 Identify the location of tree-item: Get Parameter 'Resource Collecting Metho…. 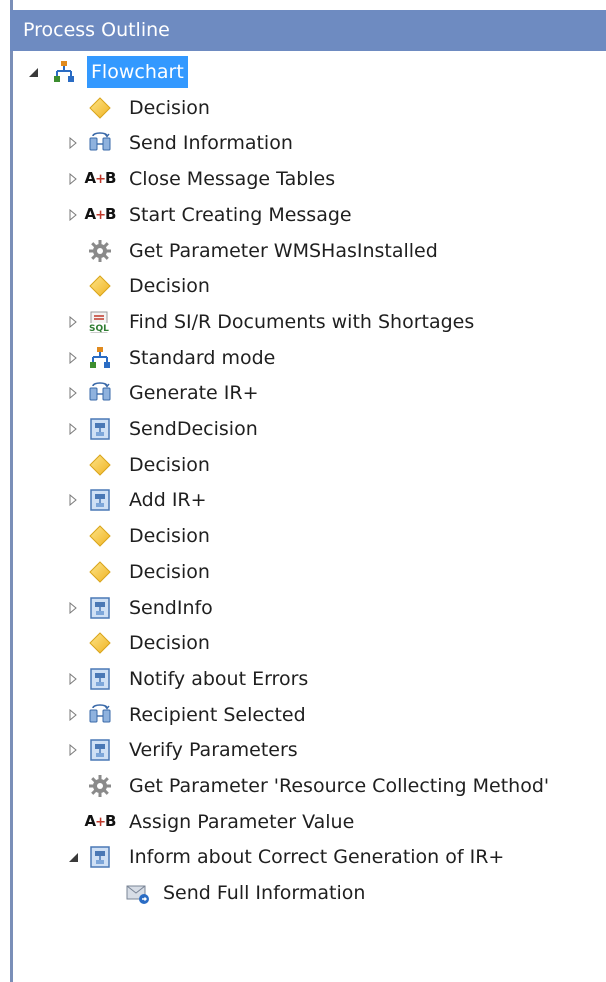
(309, 786).